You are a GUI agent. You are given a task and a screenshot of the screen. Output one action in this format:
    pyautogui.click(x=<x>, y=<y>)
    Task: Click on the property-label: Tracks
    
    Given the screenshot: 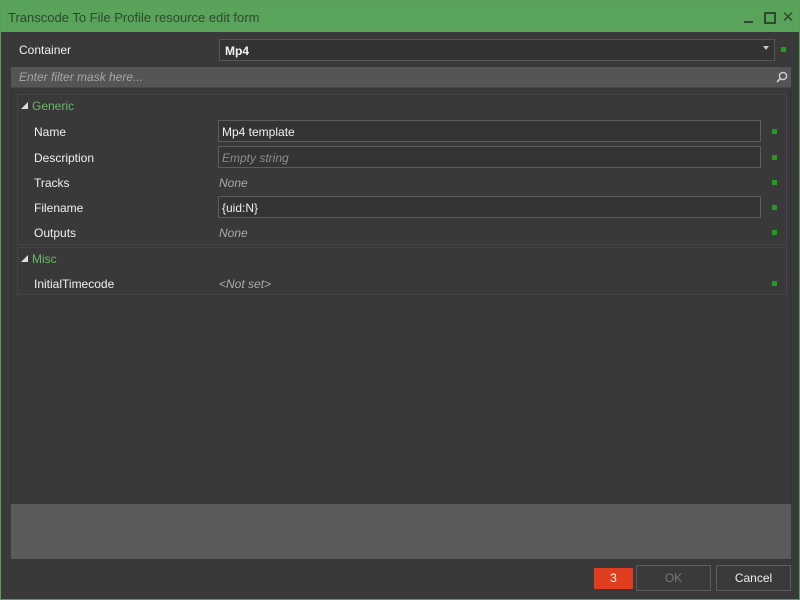 What is the action you would take?
    pyautogui.click(x=52, y=183)
    